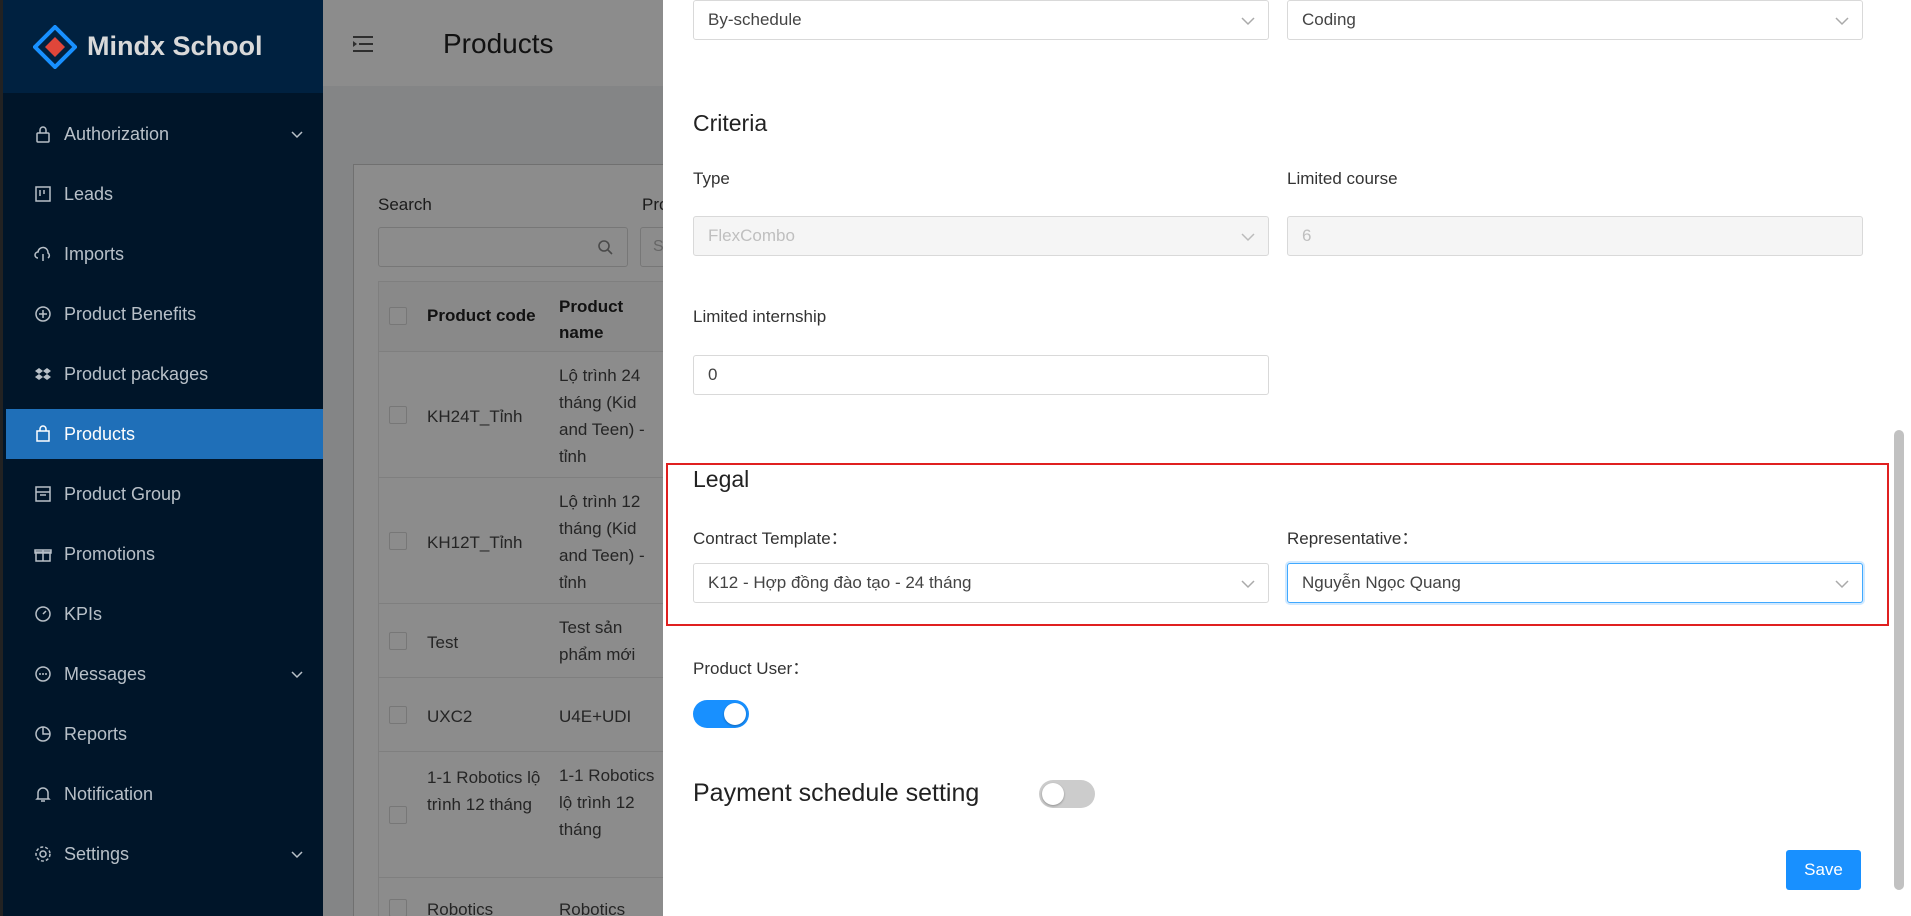  Describe the element at coordinates (1344, 538) in the screenshot. I see `representative-label-text: Representative` at that location.